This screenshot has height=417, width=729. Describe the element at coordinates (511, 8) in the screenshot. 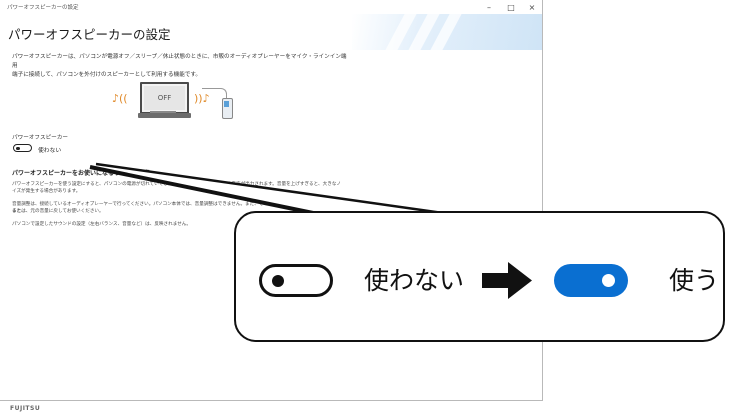

I see `maximize-button: □` at that location.